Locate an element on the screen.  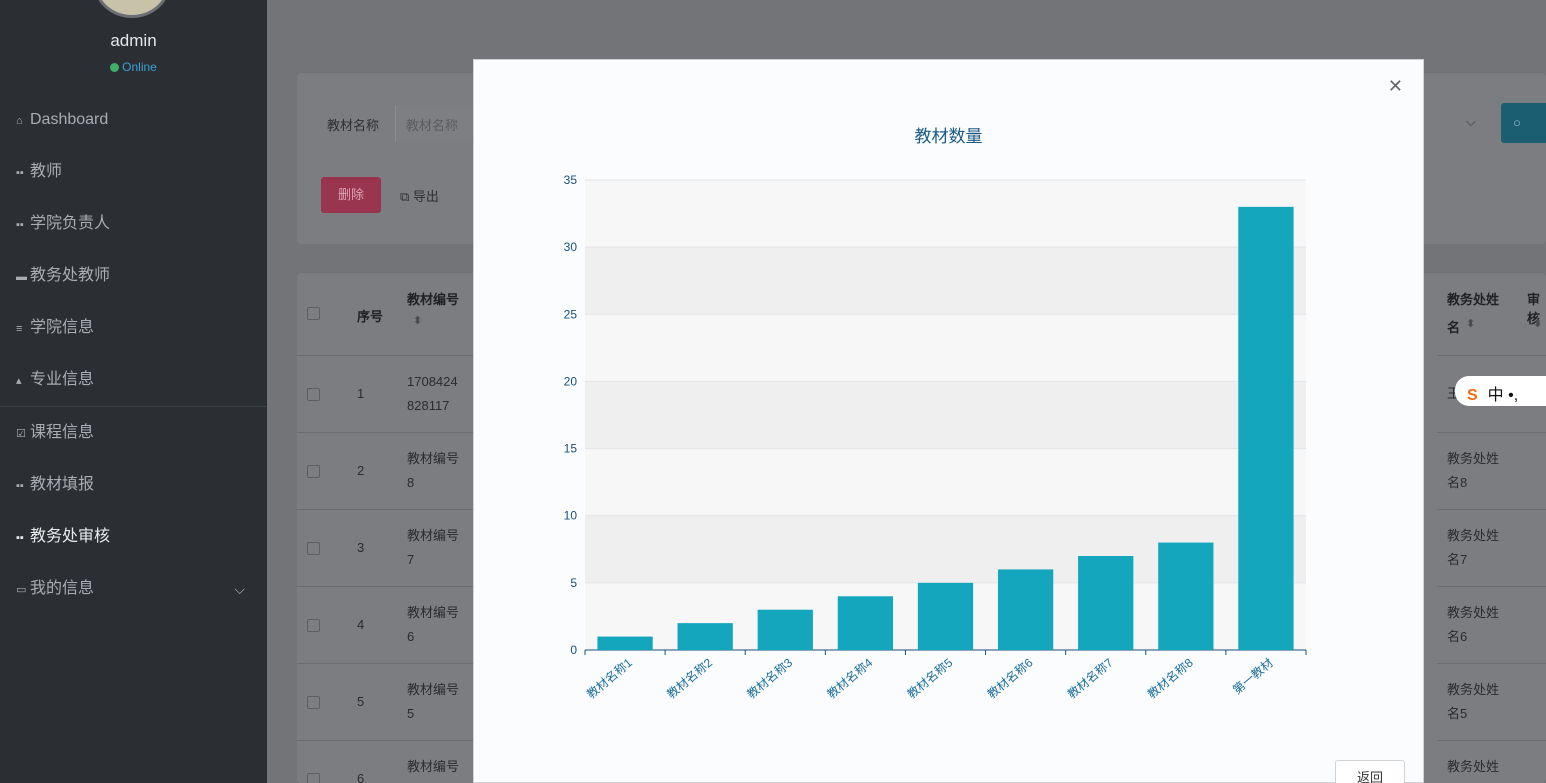
y-tick-label: 0 is located at coordinates (573, 650).